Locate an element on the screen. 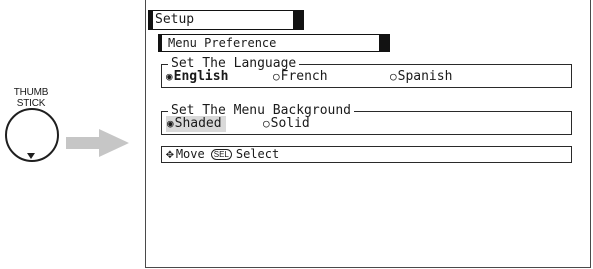 The image size is (593, 269). menu-title: Setup is located at coordinates (175, 19).